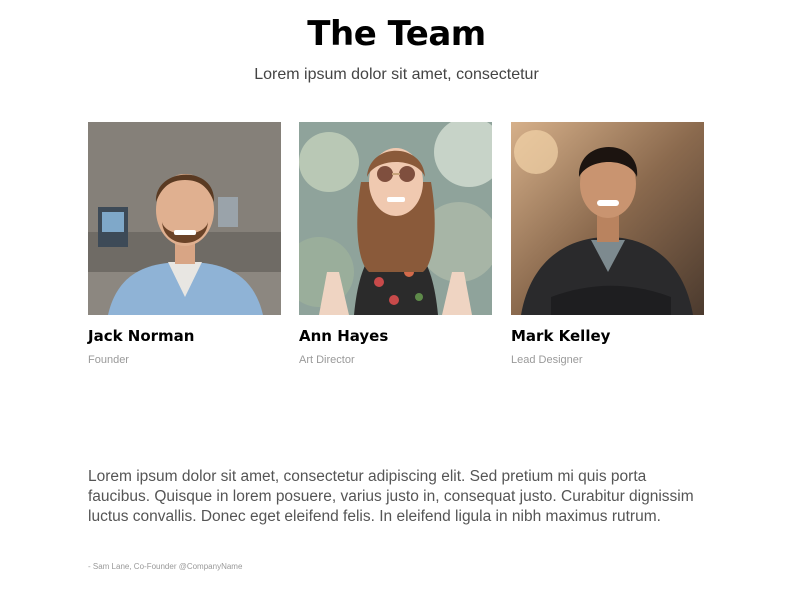  I want to click on team-member-card-mark-kelley: Mark Kelley Lead Designer, so click(607, 244).